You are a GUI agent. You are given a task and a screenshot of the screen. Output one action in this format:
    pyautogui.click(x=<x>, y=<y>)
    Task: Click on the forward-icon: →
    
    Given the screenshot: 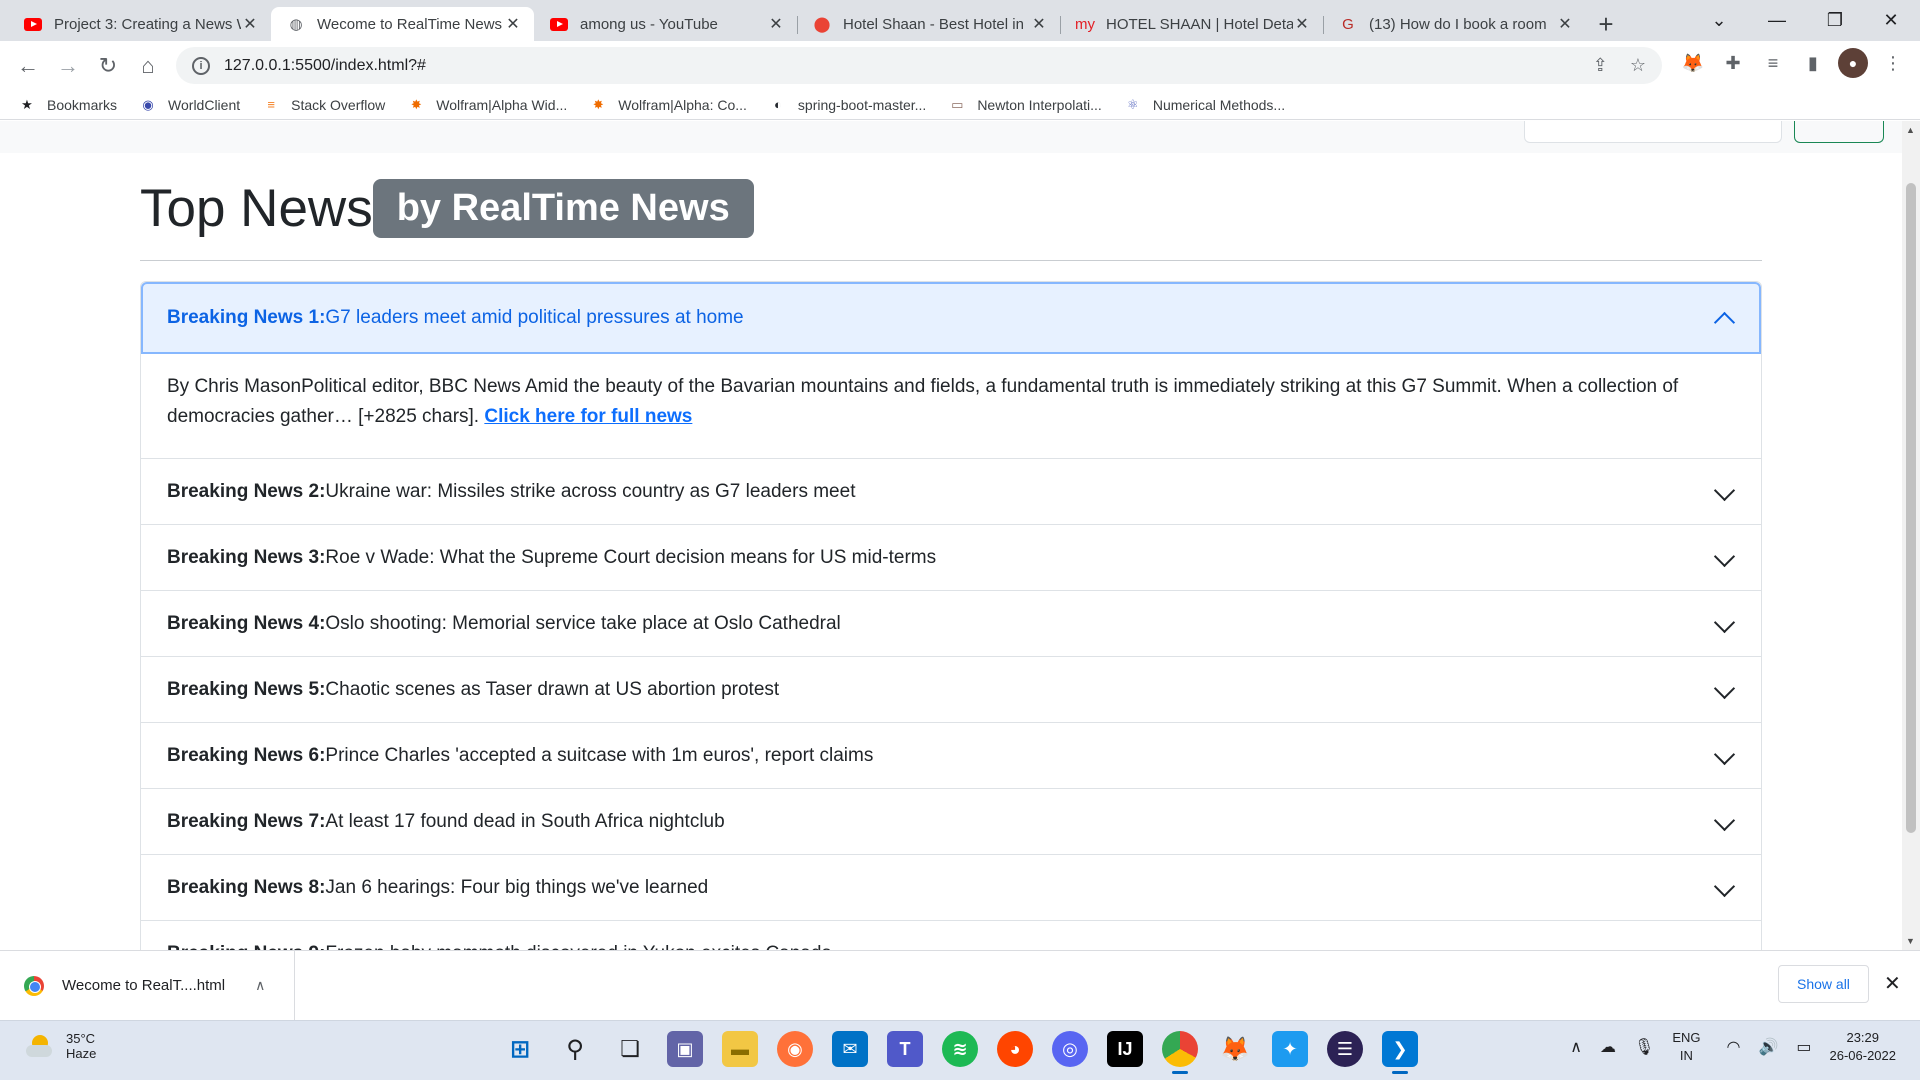 What is the action you would take?
    pyautogui.click(x=68, y=66)
    